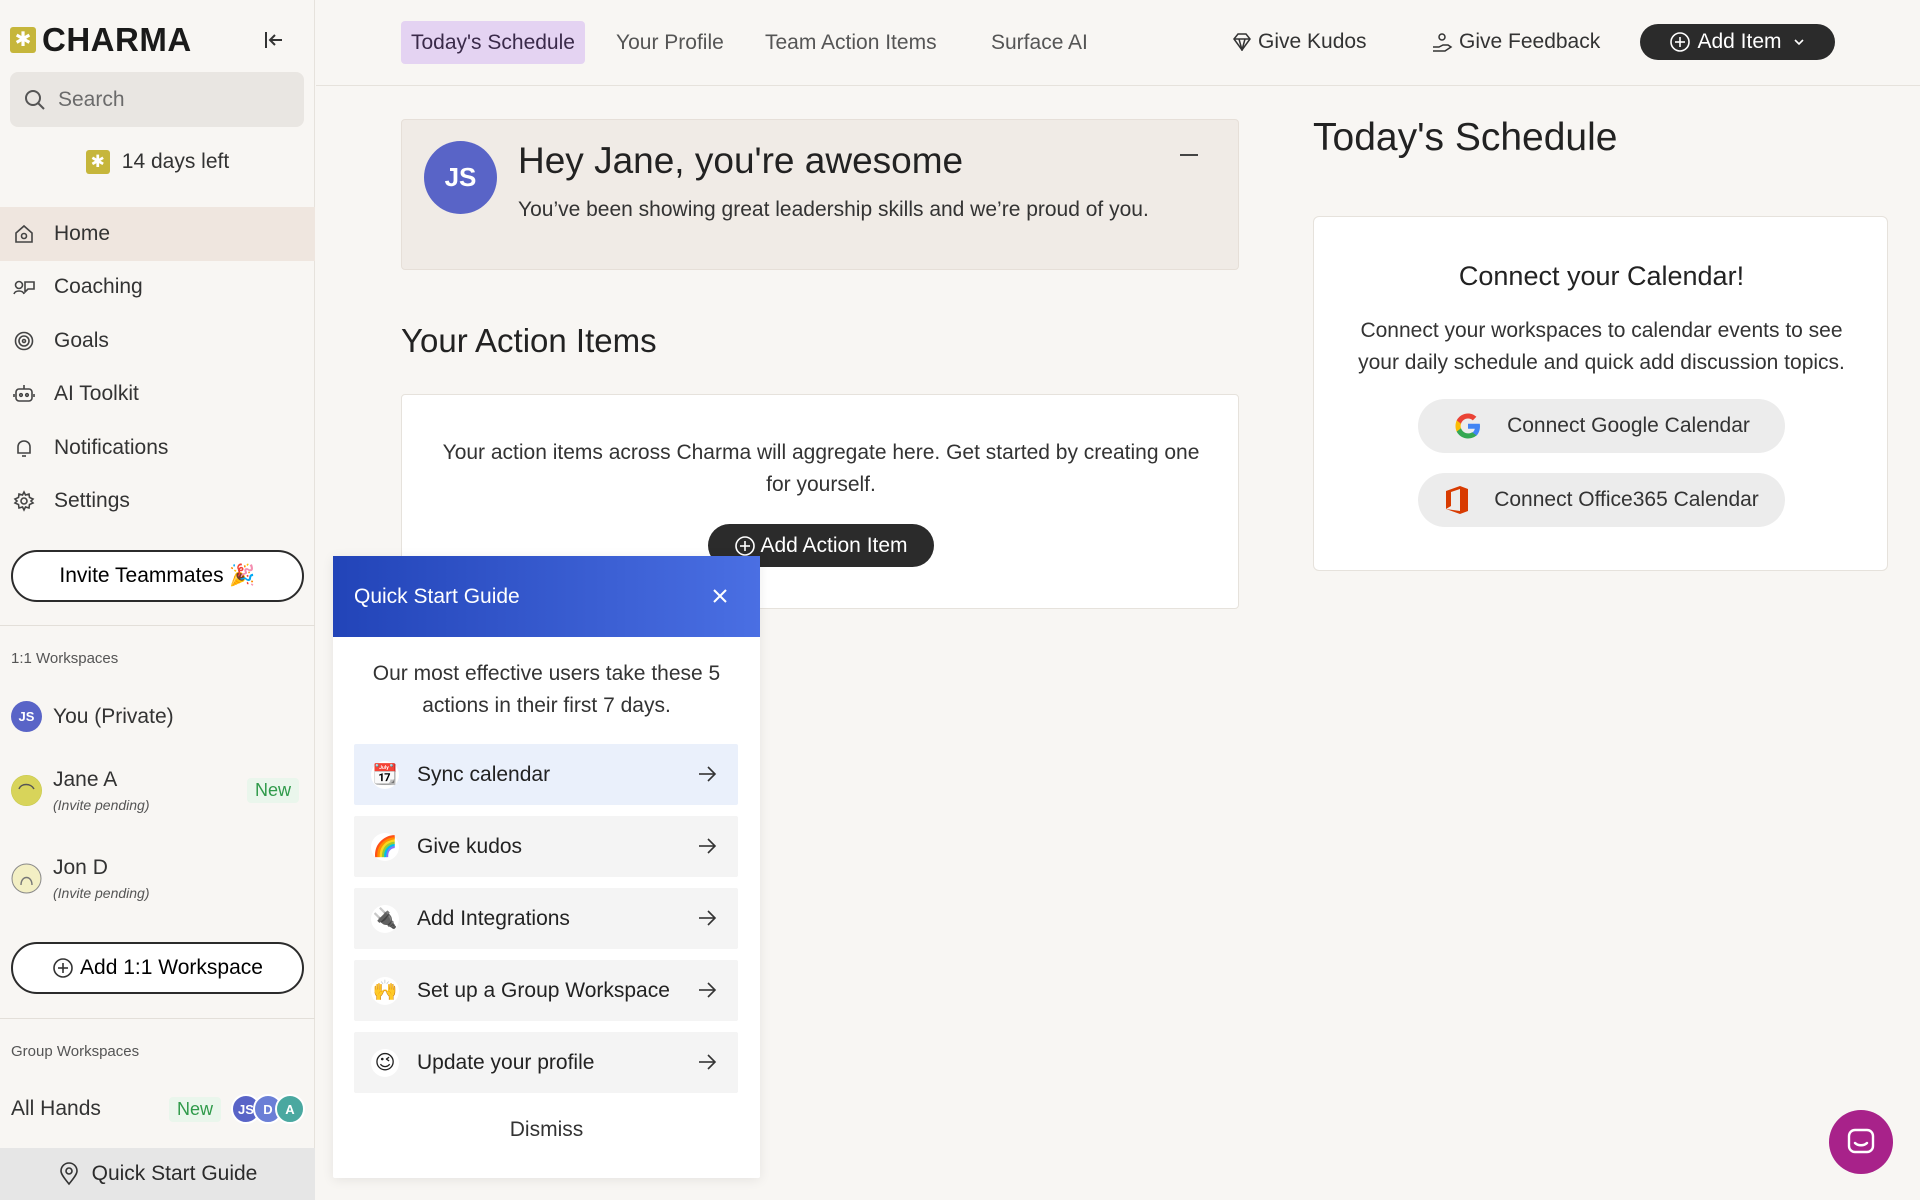 The width and height of the screenshot is (1920, 1200). What do you see at coordinates (484, 774) in the screenshot?
I see `quick-start-item-label: Sync calendar` at bounding box center [484, 774].